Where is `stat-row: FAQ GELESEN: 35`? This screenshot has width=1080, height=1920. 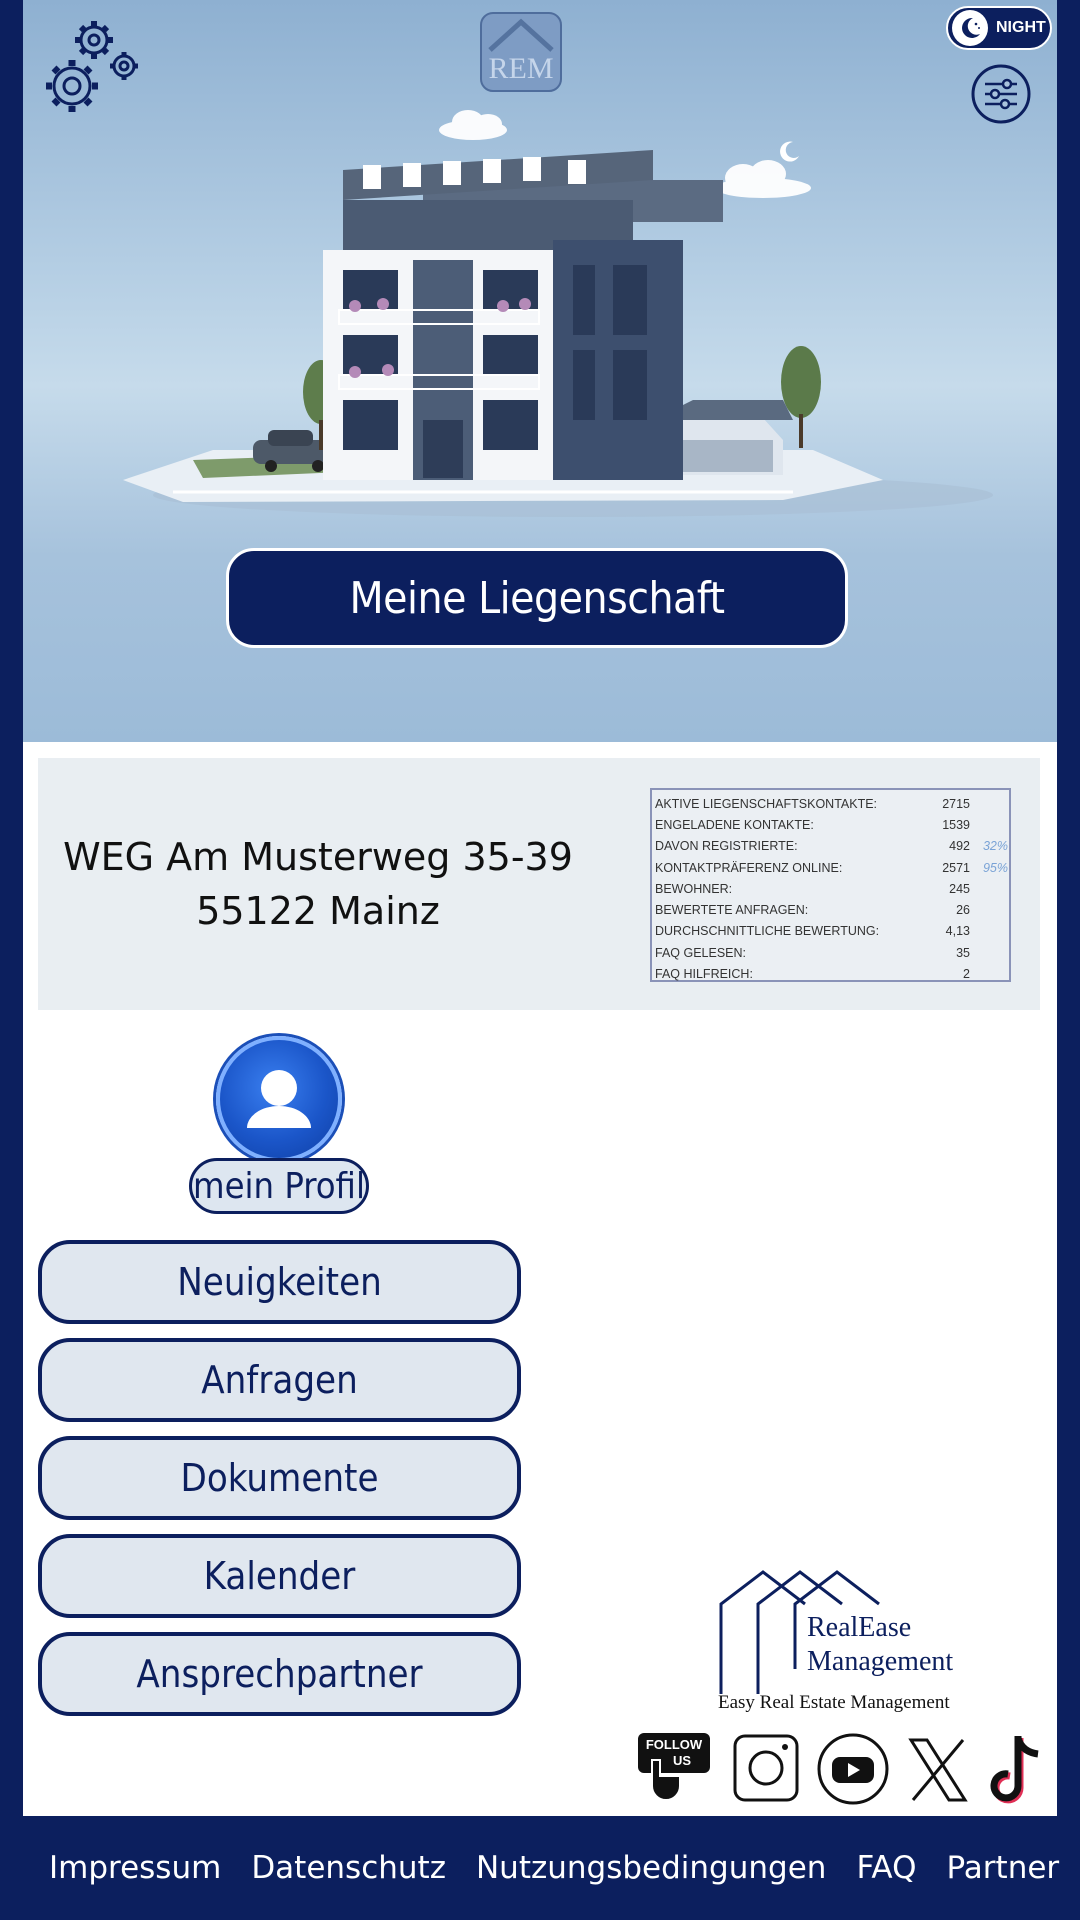 stat-row: FAQ GELESEN: 35 is located at coordinates (832, 952).